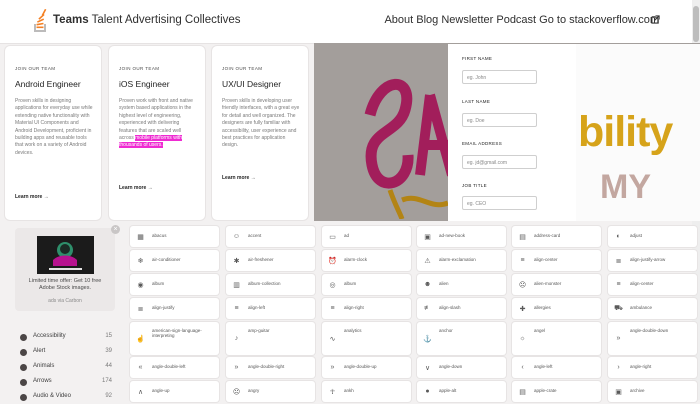 Image resolution: width=700 pixels, height=404 pixels. I want to click on icon-tile-adjust: ◐ adjust, so click(652, 236).